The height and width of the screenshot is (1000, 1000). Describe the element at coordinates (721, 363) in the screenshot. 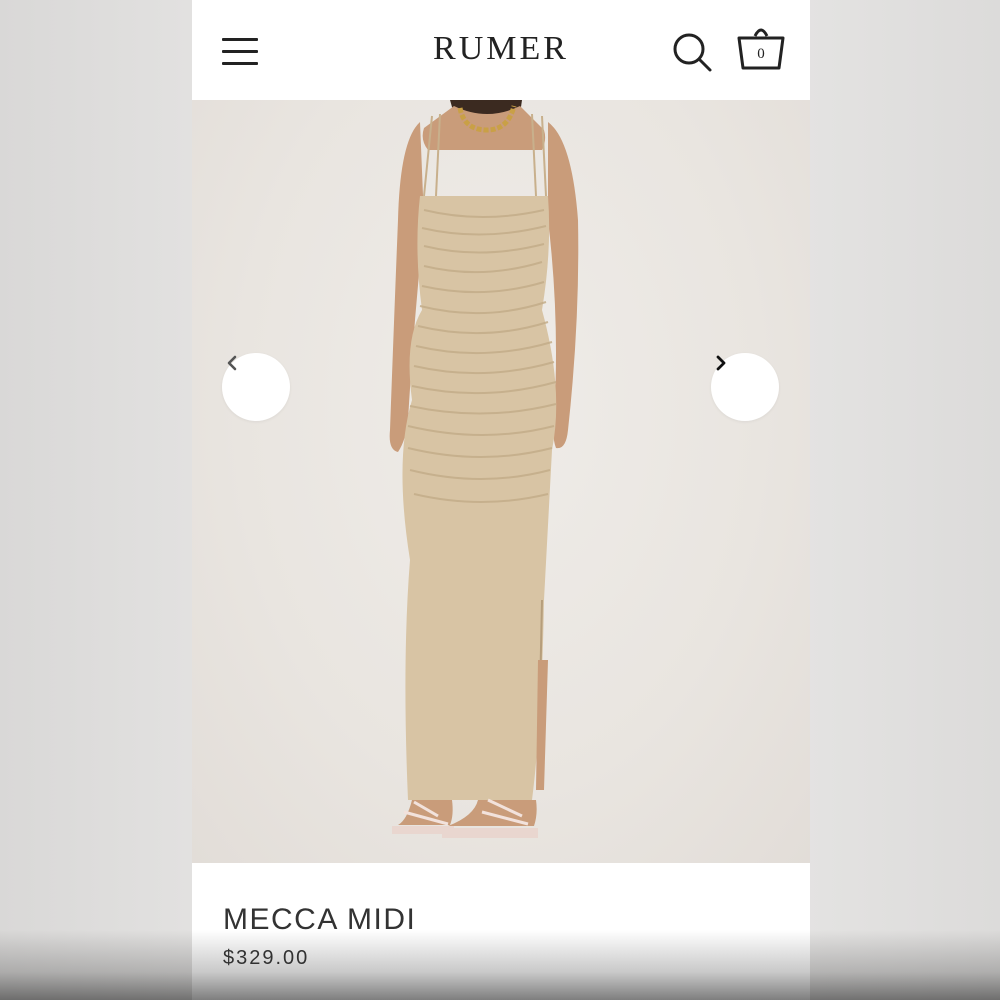

I see `chevron-right-icon` at that location.